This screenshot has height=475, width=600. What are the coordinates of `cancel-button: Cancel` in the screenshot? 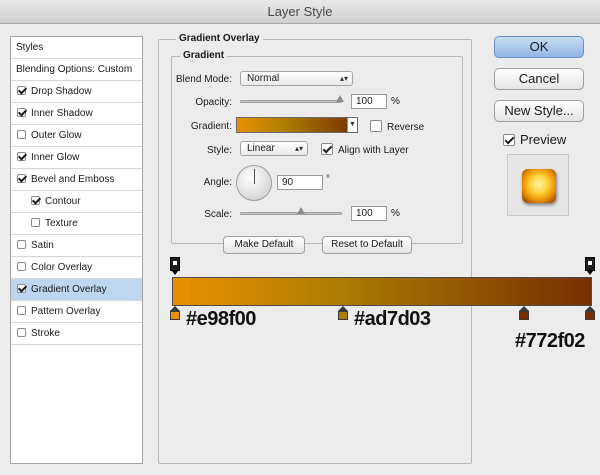 It's located at (539, 79).